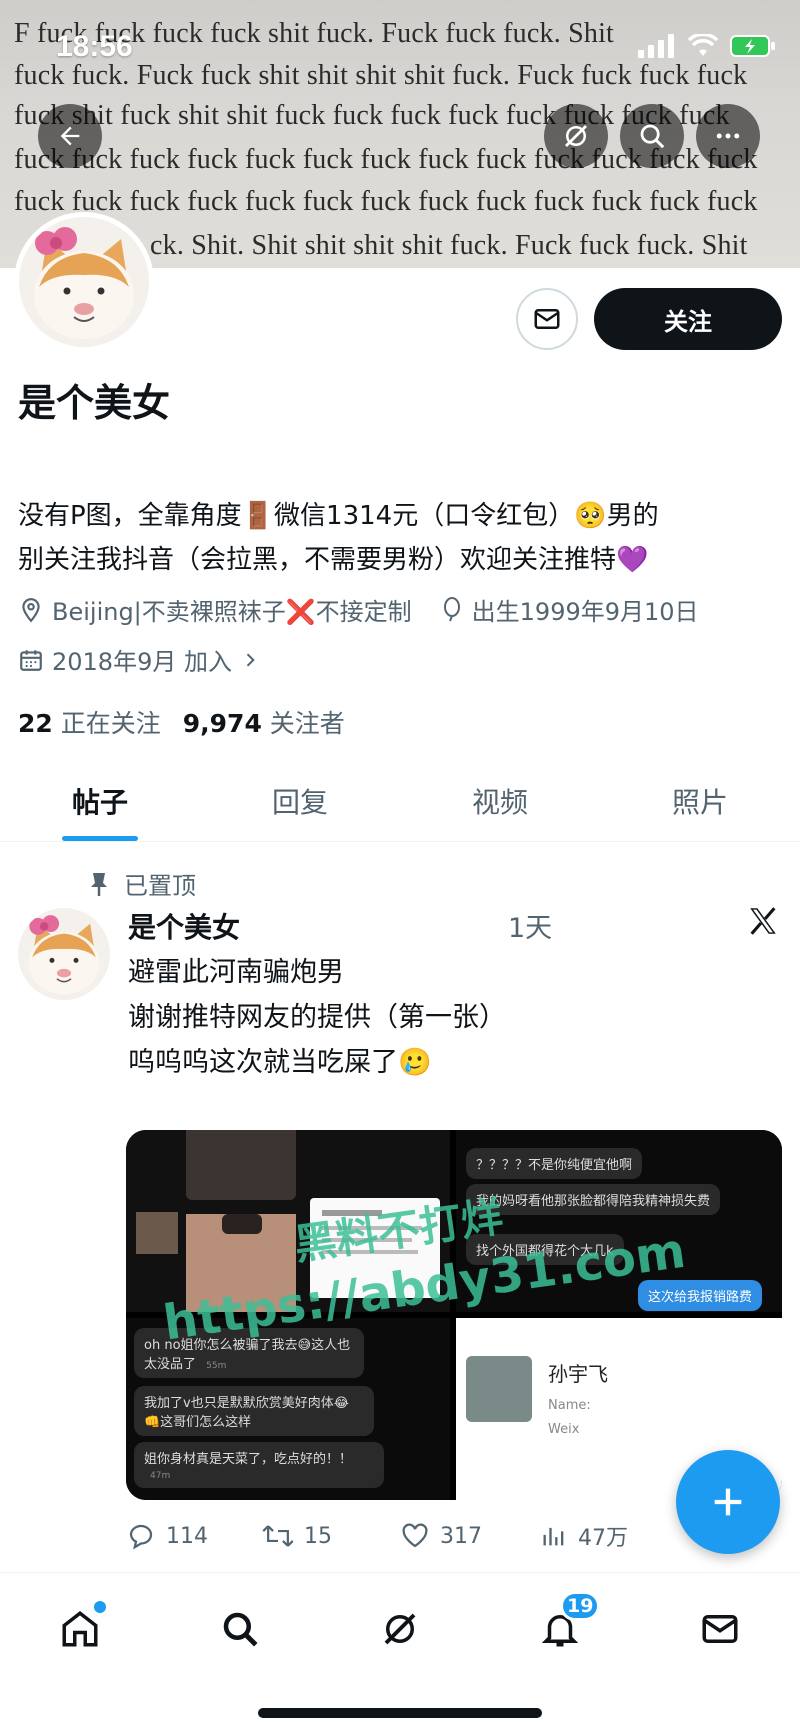  I want to click on nav-search, so click(240, 1629).